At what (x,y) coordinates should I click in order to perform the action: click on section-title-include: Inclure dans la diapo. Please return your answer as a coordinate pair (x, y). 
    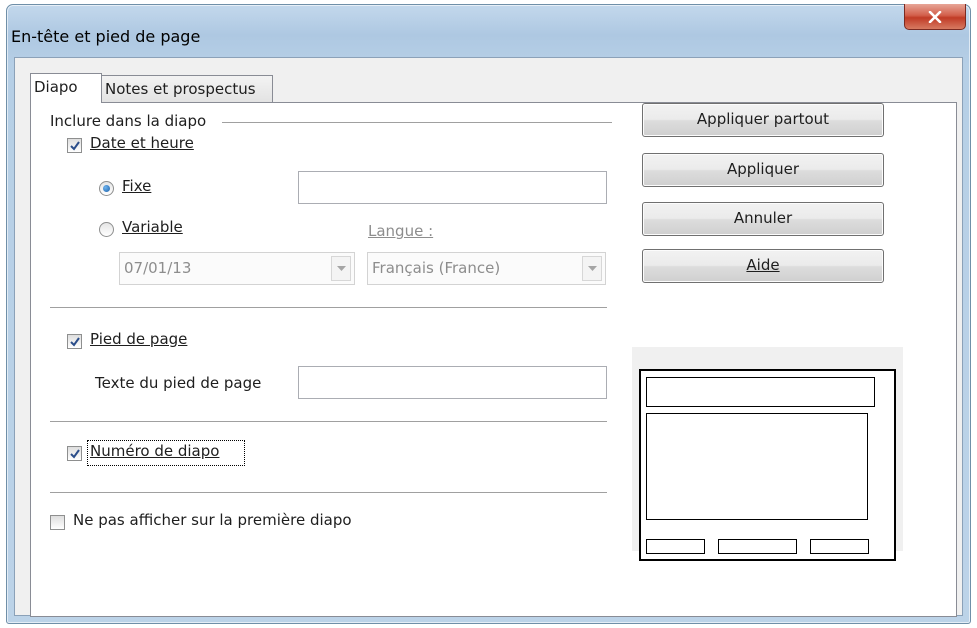
    Looking at the image, I should click on (128, 121).